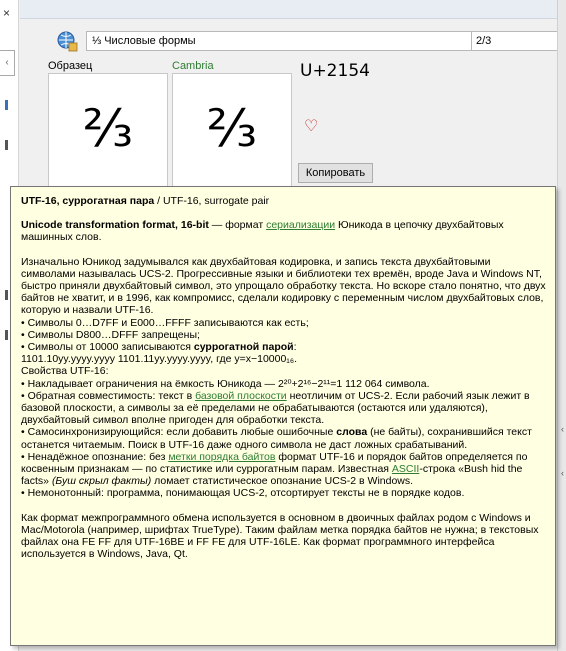 This screenshot has width=566, height=651. Describe the element at coordinates (144, 41) in the screenshot. I see `block-select-value: ⅓ Числовые формы` at that location.